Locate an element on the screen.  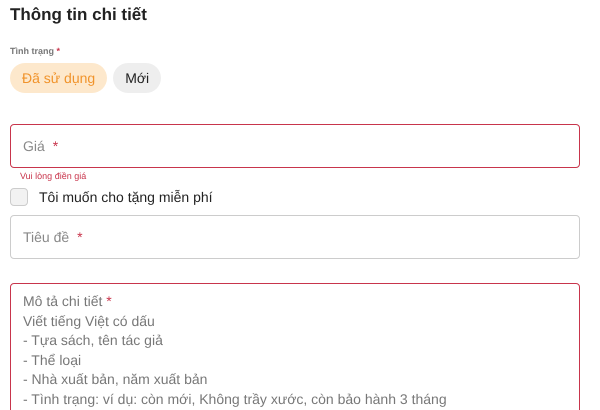
price-field: Giá * is located at coordinates (295, 146).